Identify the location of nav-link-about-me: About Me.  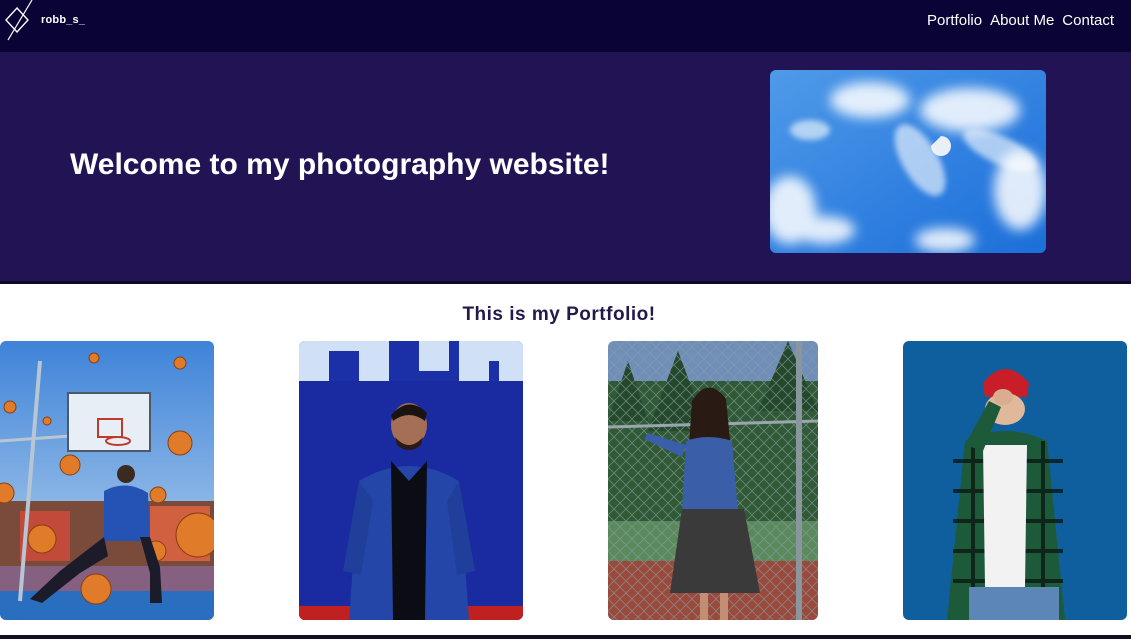
(1022, 20).